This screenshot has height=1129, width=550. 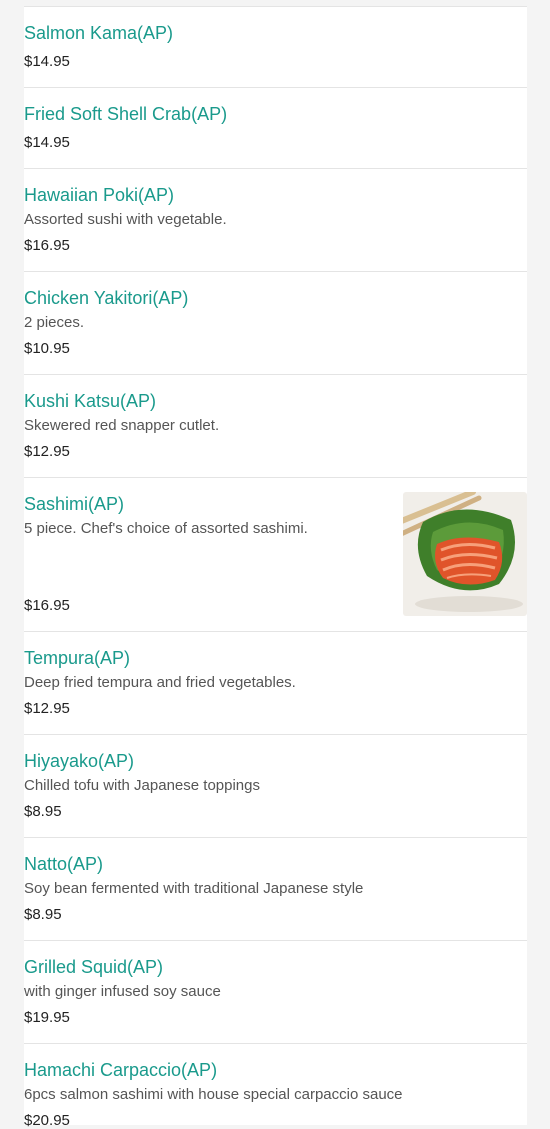 What do you see at coordinates (125, 114) in the screenshot?
I see `item-name: Fried Soft Shell Crab(AP)` at bounding box center [125, 114].